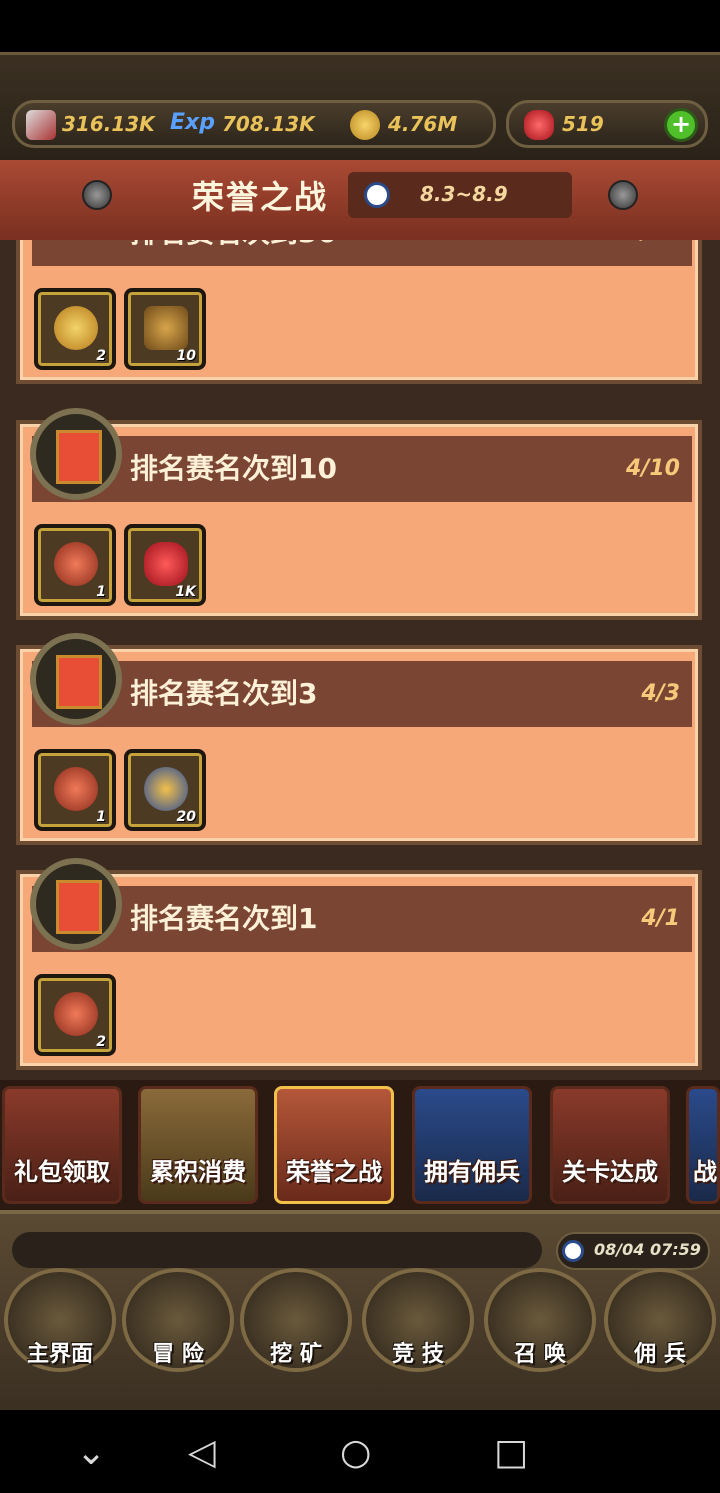 The image size is (720, 1493). Describe the element at coordinates (423, 124) in the screenshot. I see `gold-value: 4.76M` at that location.